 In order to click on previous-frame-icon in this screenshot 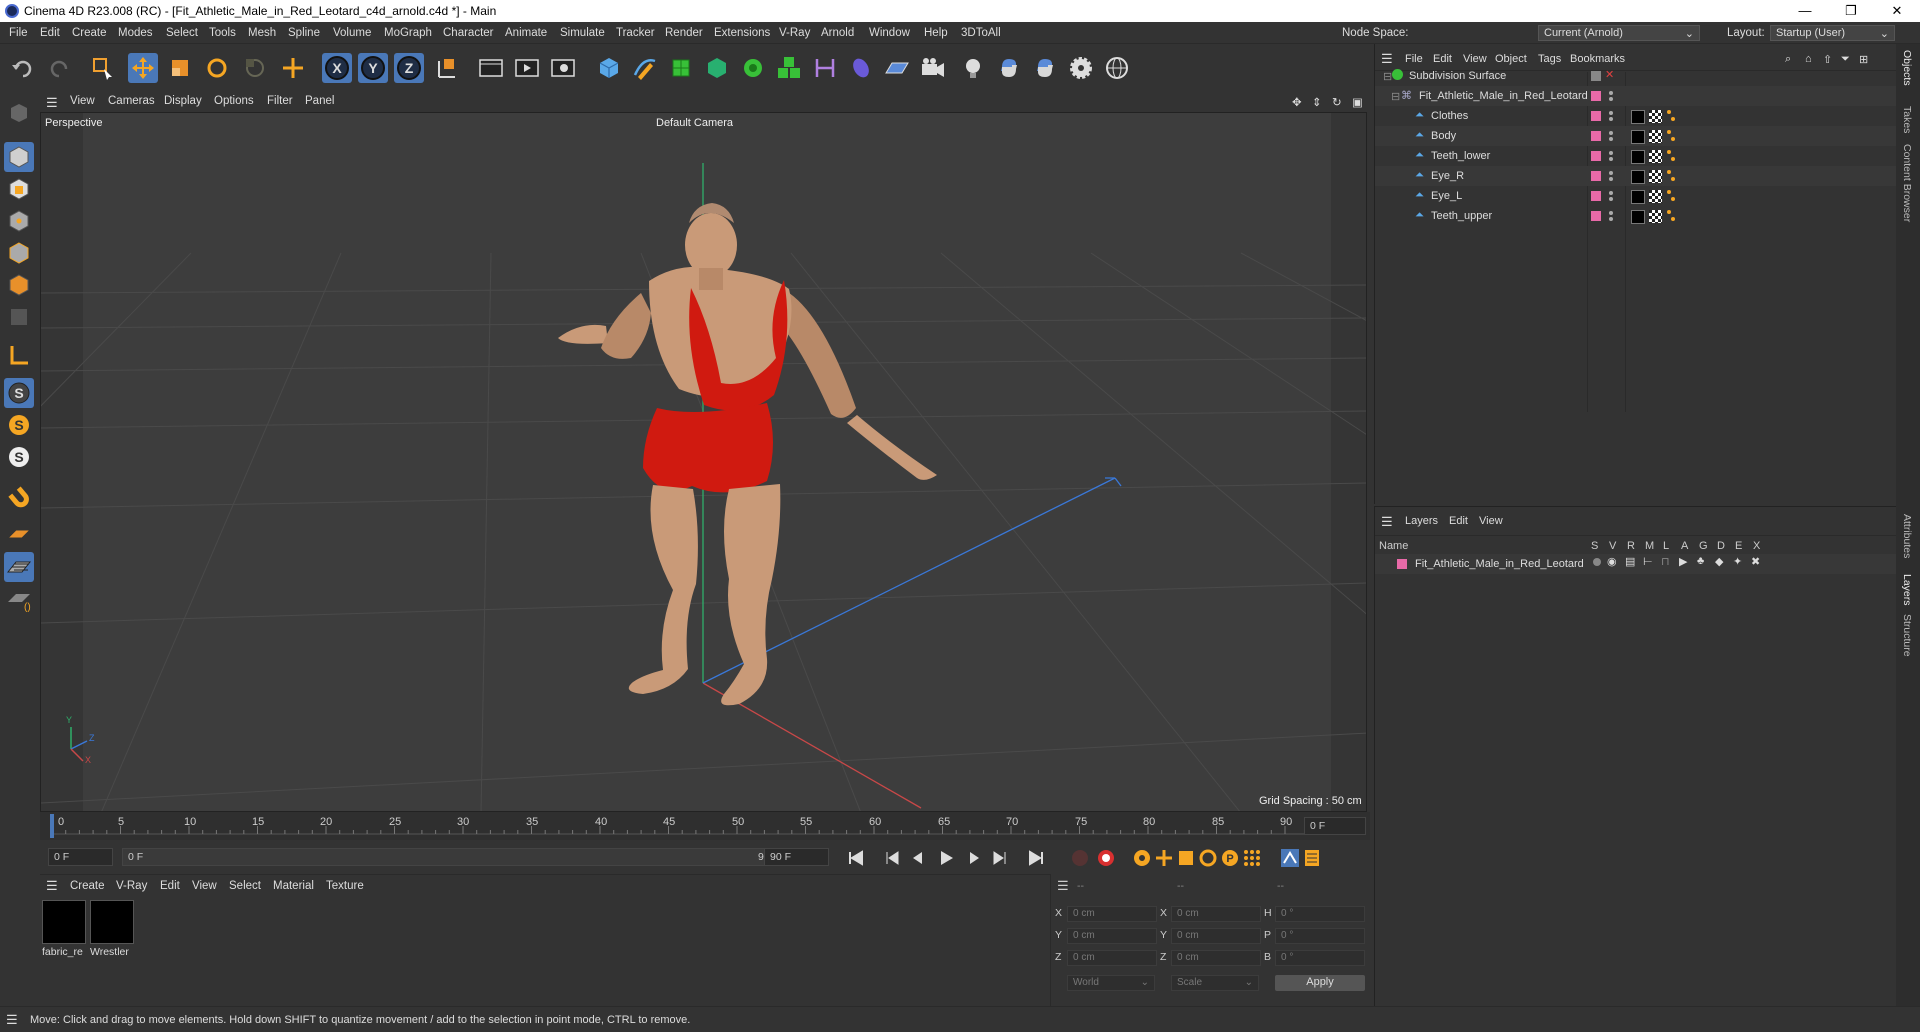, I will do `click(918, 858)`.